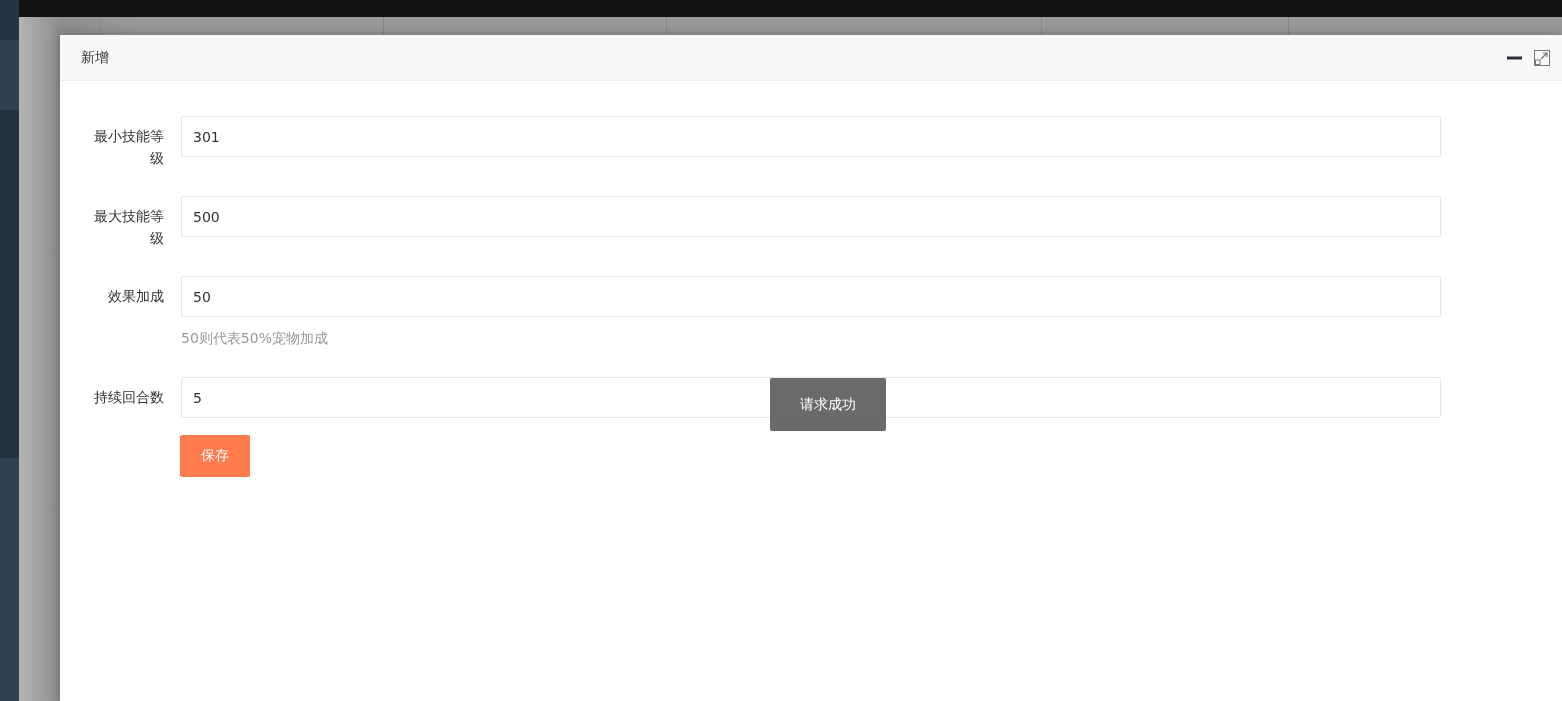 The width and height of the screenshot is (1562, 701). I want to click on input-field: 50, so click(811, 296).